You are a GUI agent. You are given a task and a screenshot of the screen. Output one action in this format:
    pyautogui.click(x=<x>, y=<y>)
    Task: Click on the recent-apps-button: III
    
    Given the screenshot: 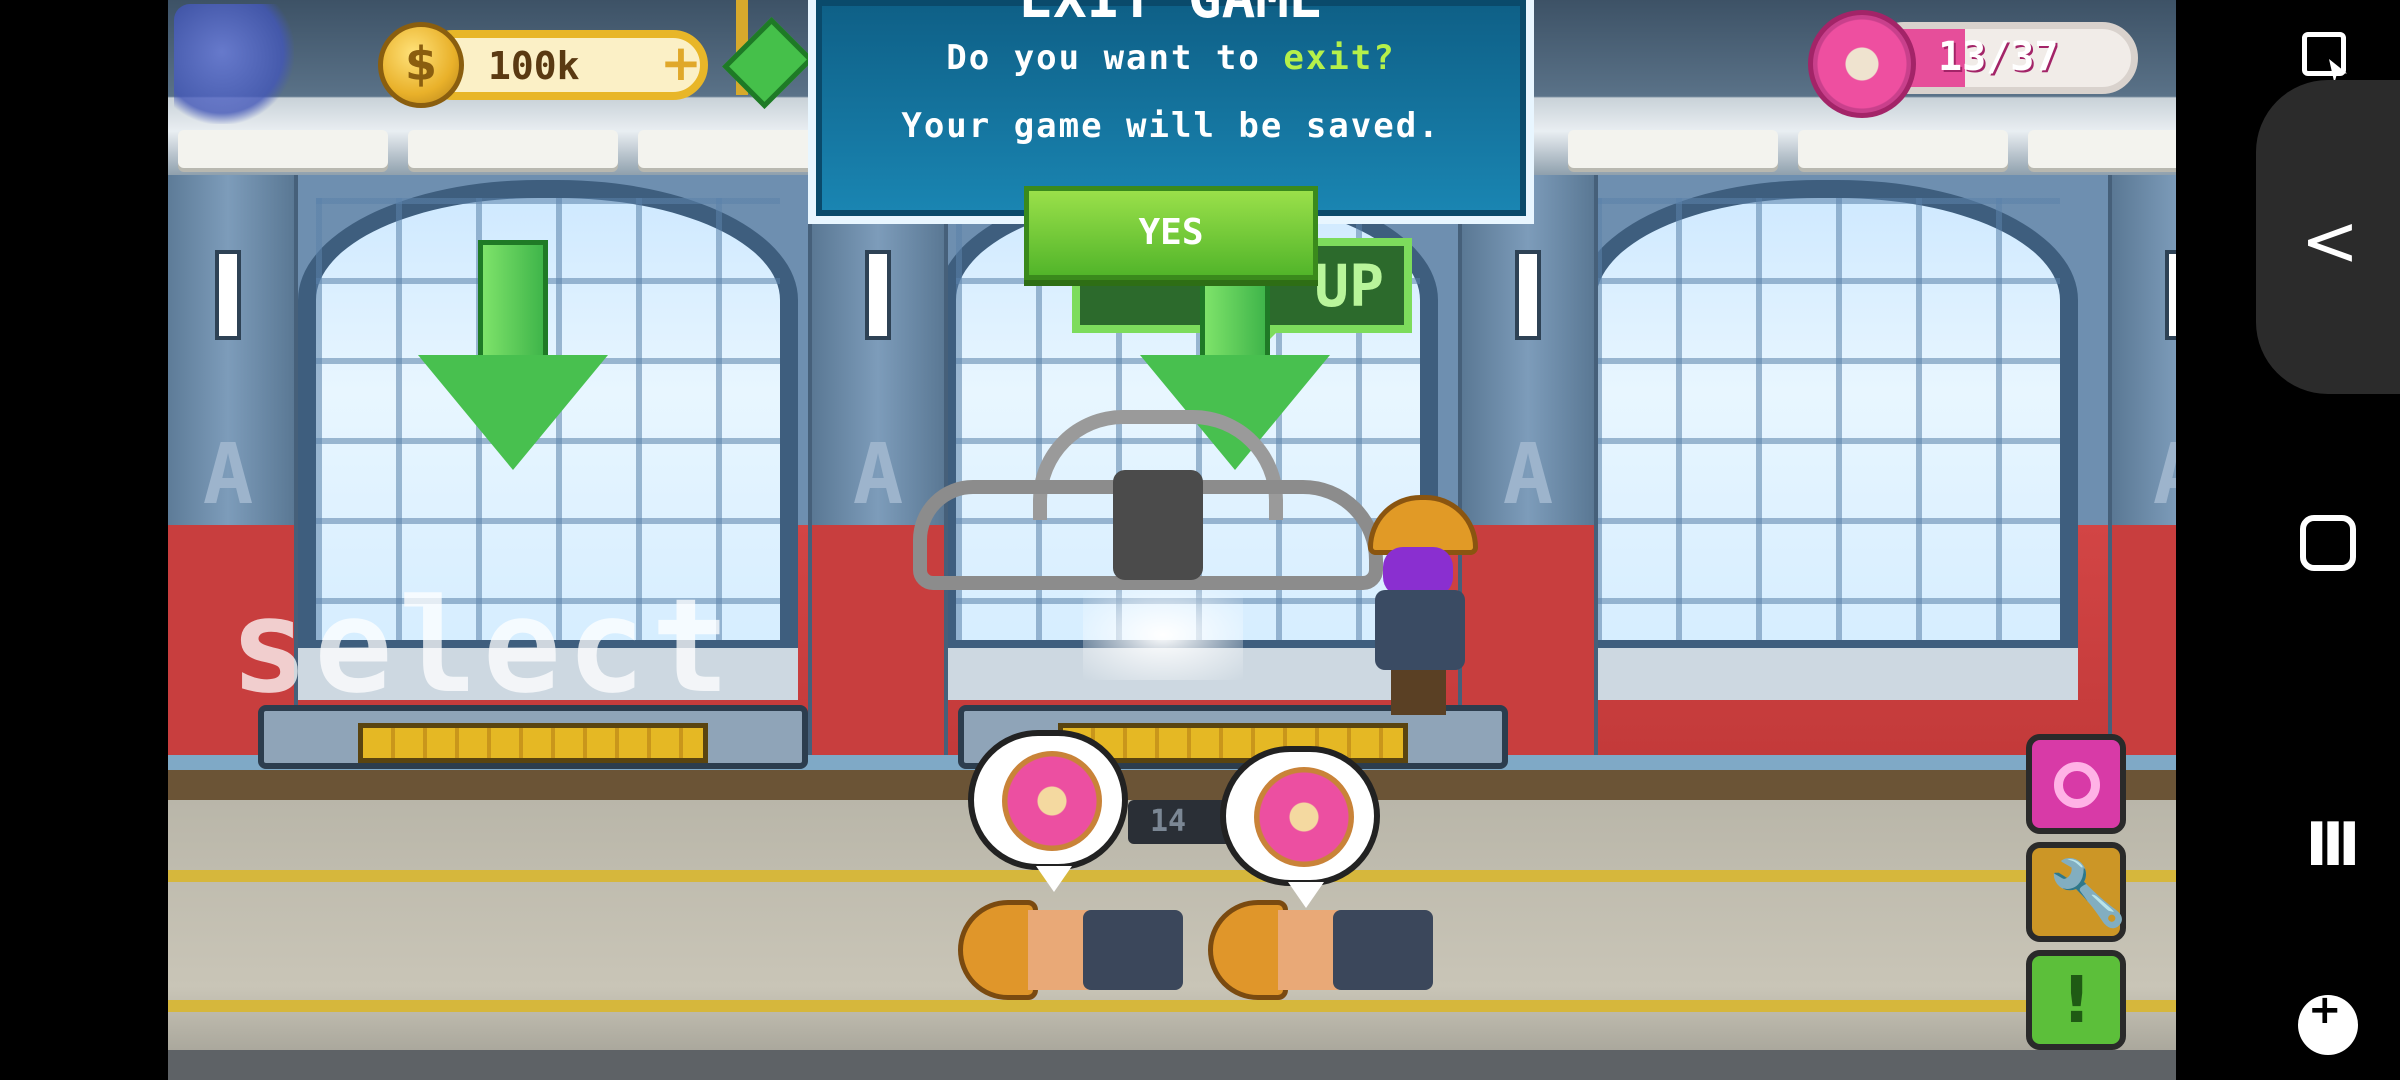 What is the action you would take?
    pyautogui.click(x=2330, y=845)
    